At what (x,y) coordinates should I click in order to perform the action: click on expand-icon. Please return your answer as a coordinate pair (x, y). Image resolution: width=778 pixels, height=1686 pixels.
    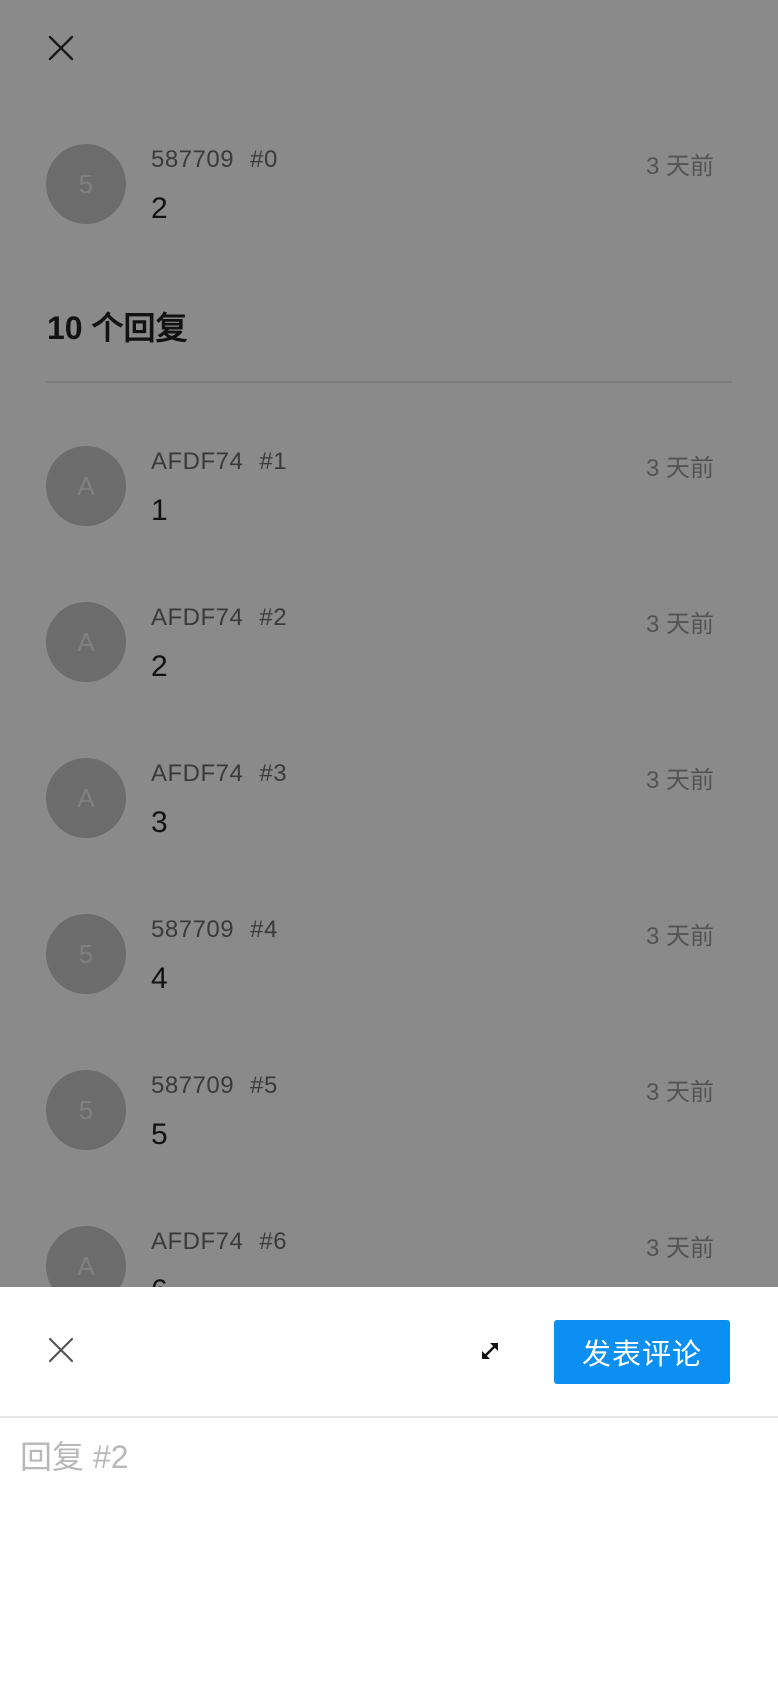
    Looking at the image, I should click on (490, 1351).